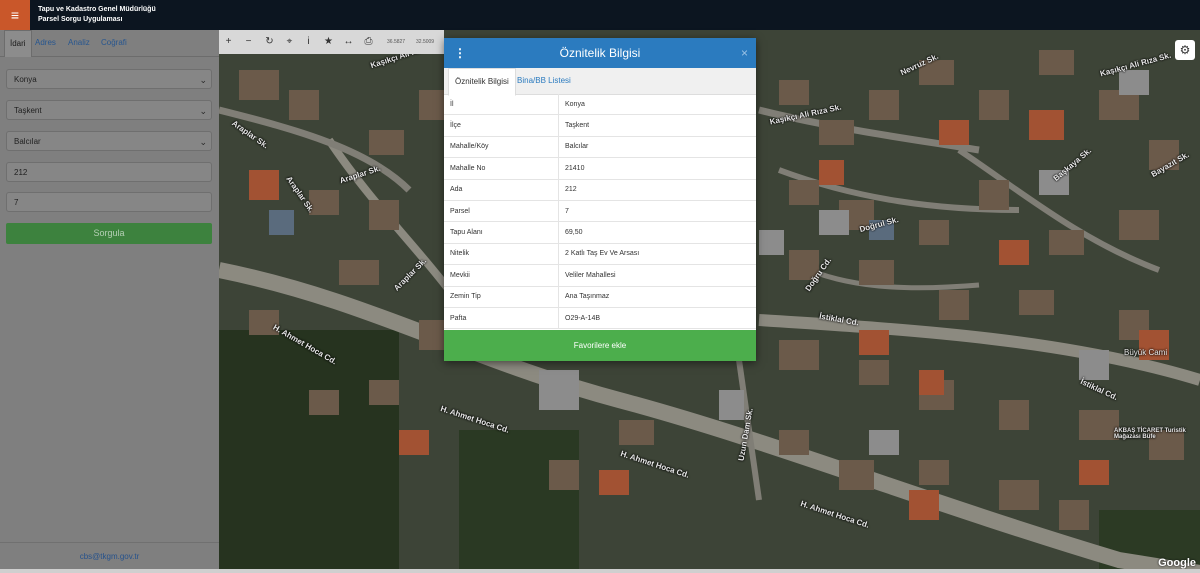 The height and width of the screenshot is (573, 1200). I want to click on table-row: Mevkii Veliler Mahallesi, so click(600, 275).